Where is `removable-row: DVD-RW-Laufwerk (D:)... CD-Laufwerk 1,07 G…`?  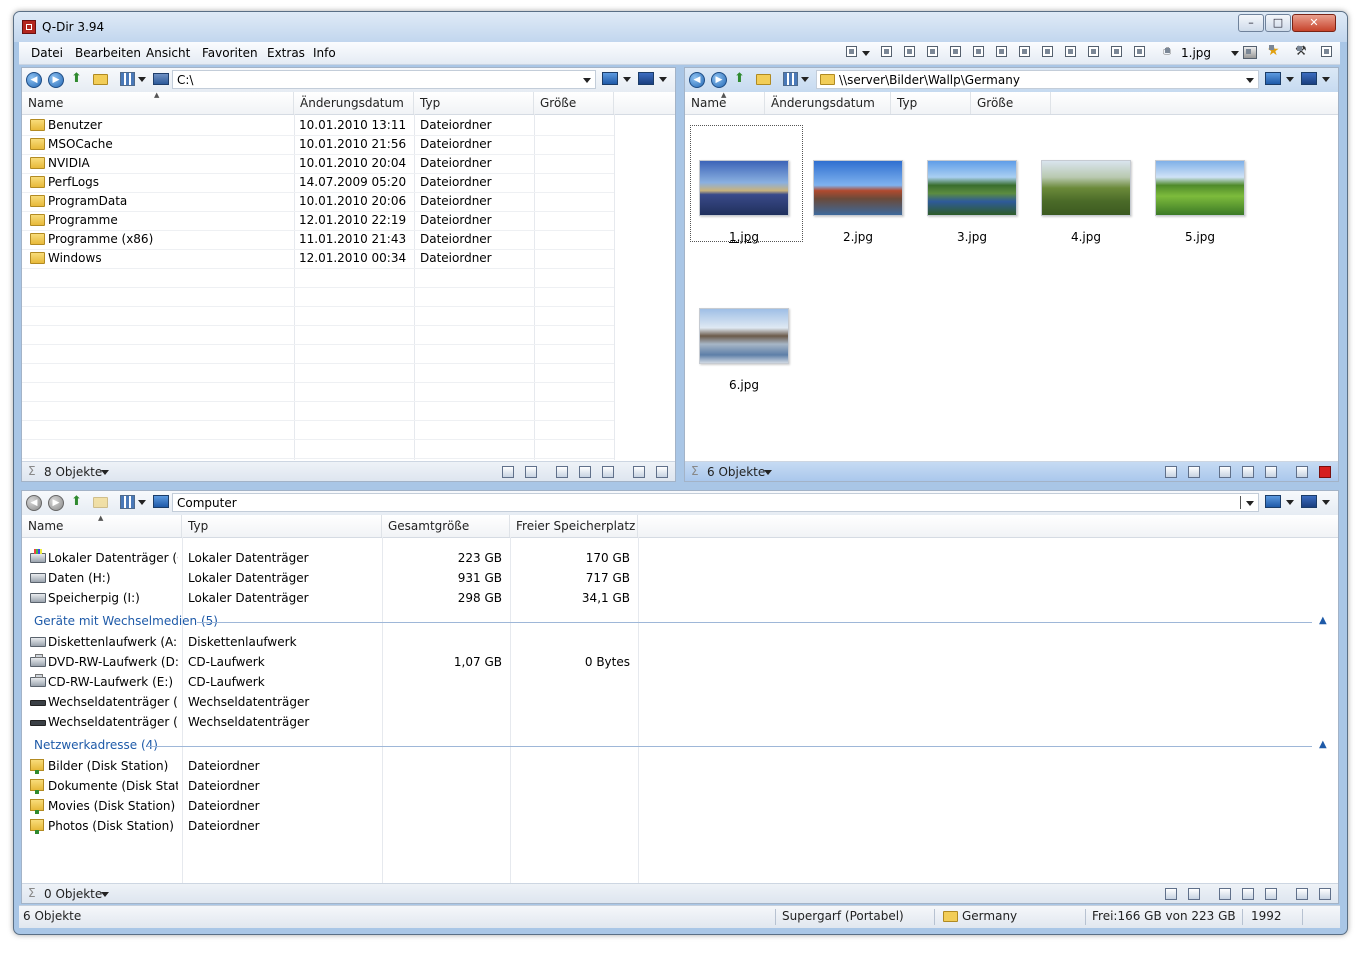
removable-row: DVD-RW-Laufwerk (D:)... CD-Laufwerk 1,07 G… is located at coordinates (680, 662).